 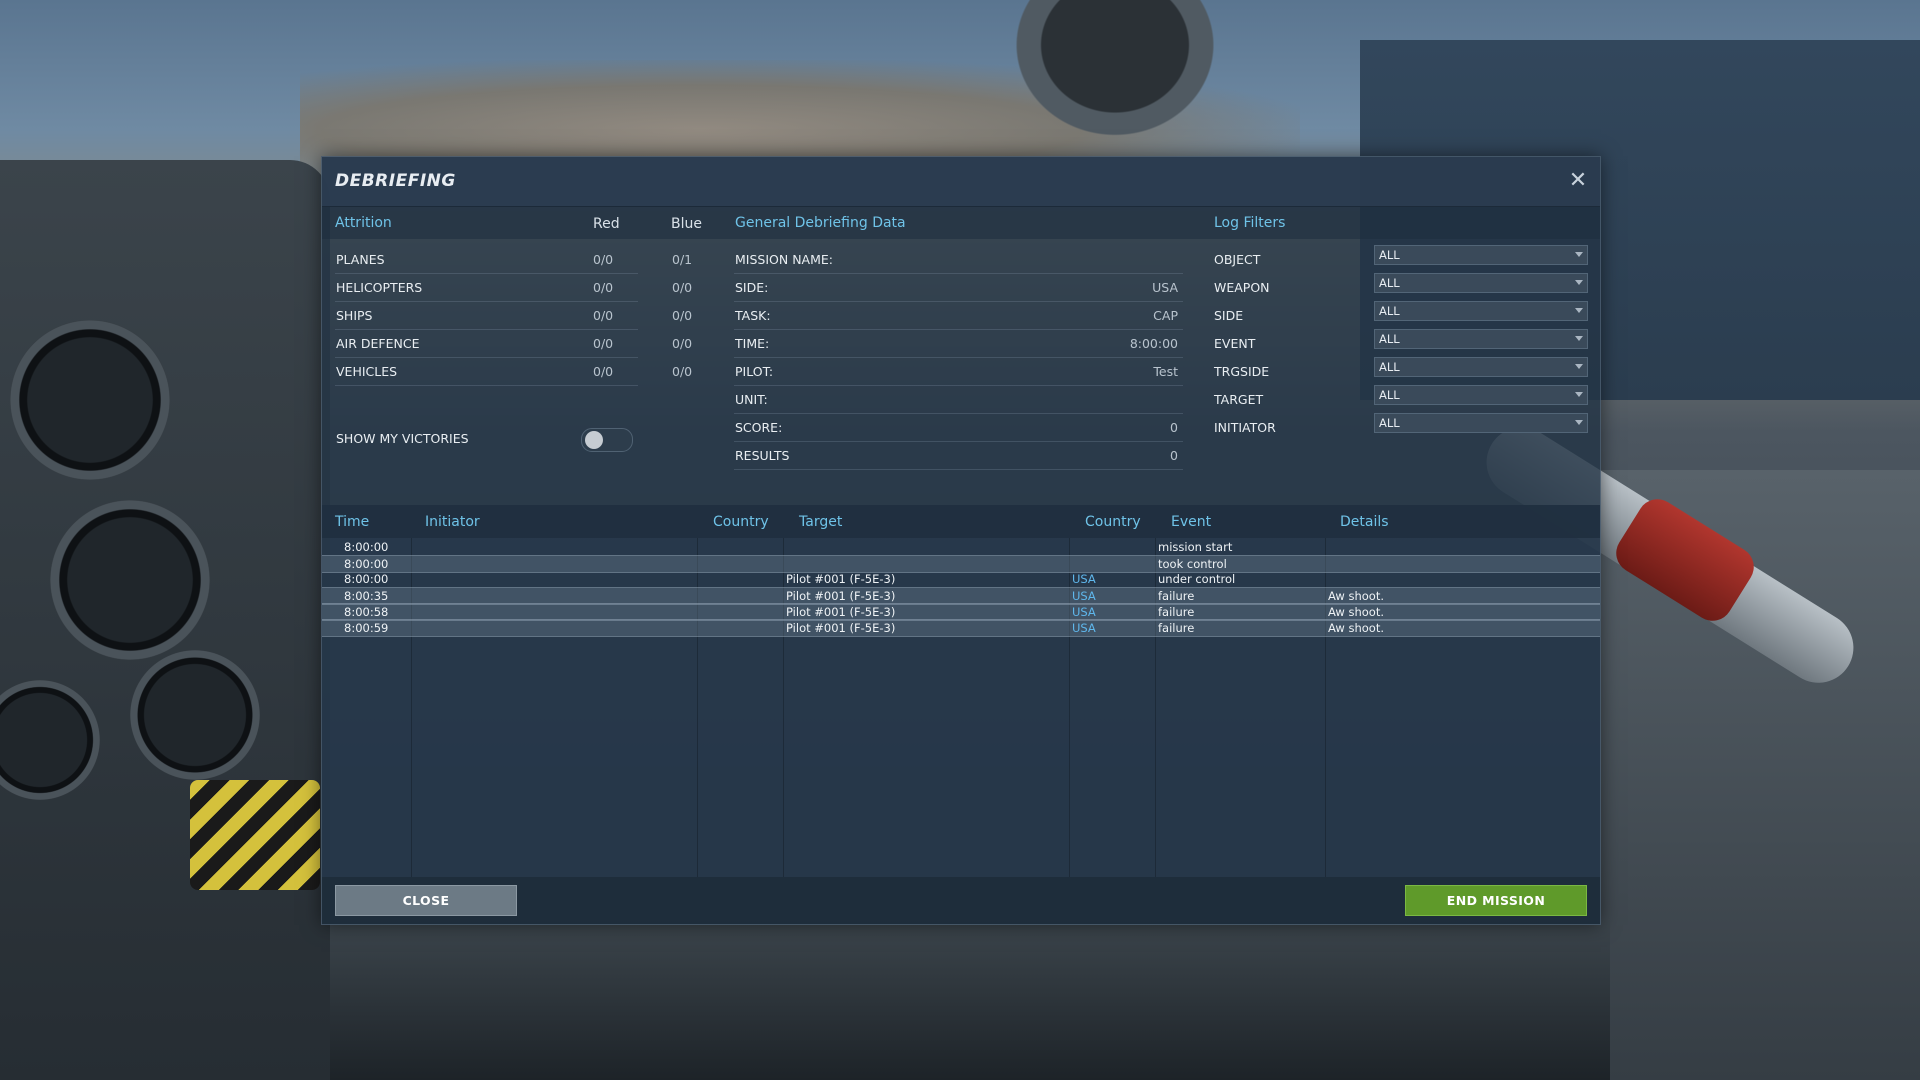 What do you see at coordinates (378, 343) in the screenshot?
I see `attrition-row-label: AIR DEFENCE` at bounding box center [378, 343].